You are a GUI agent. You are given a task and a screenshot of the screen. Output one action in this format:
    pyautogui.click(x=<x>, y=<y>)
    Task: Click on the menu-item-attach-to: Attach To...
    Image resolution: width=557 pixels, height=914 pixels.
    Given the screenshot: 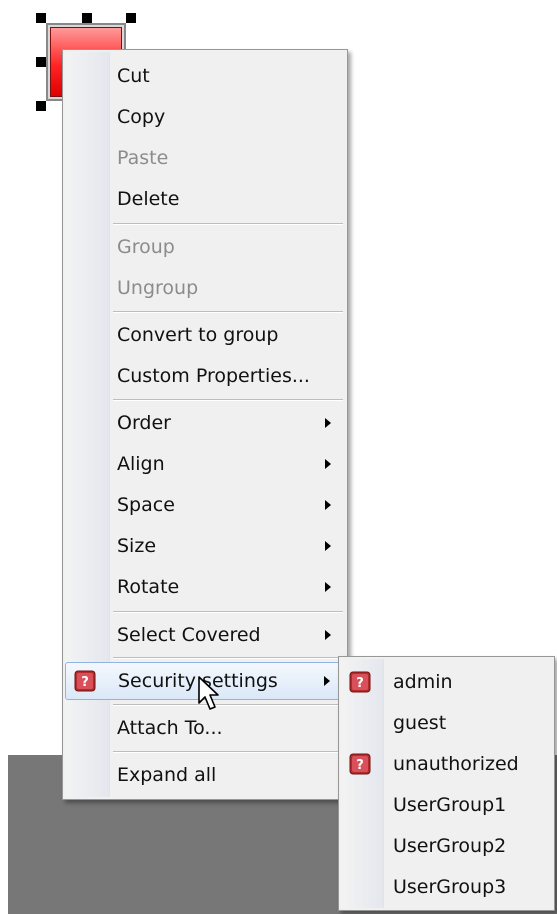 What is the action you would take?
    pyautogui.click(x=205, y=728)
    